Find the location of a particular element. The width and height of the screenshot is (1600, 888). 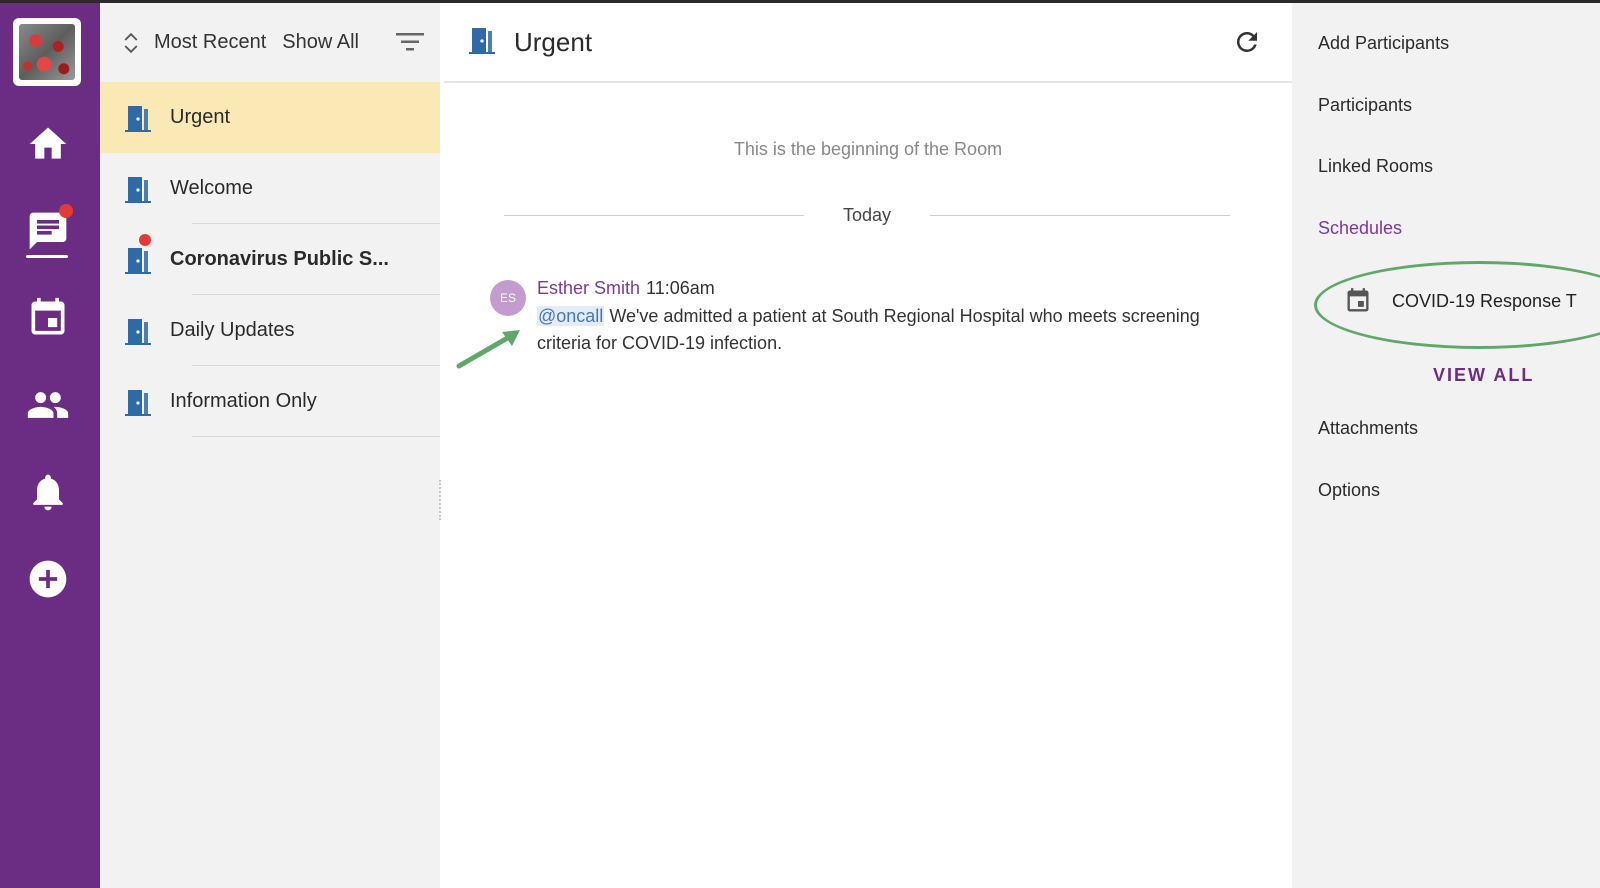

room-item: Daily Updates is located at coordinates (270, 330).